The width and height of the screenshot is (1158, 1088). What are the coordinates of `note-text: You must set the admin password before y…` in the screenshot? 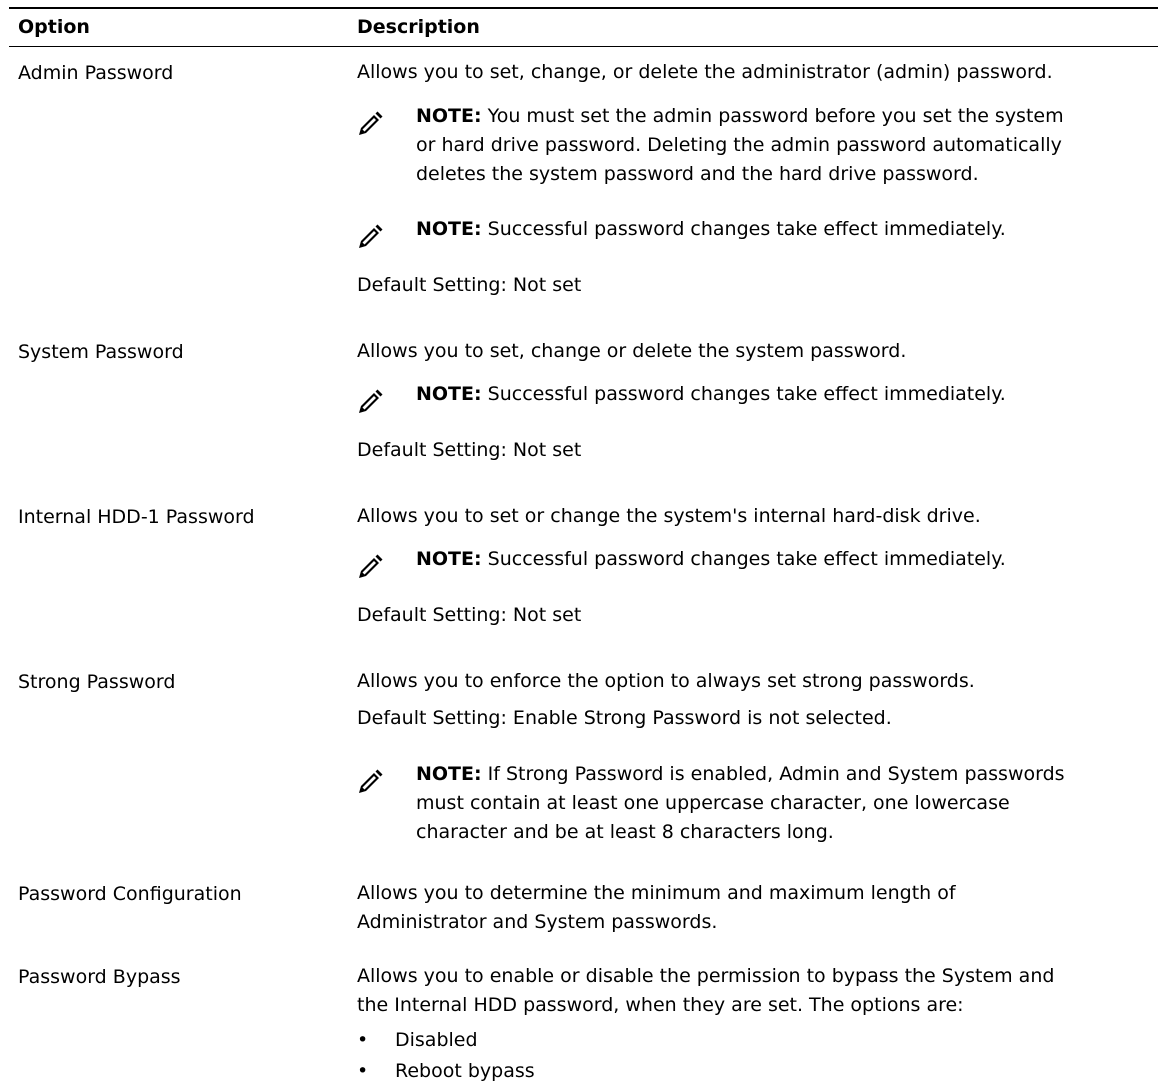 It's located at (775, 116).